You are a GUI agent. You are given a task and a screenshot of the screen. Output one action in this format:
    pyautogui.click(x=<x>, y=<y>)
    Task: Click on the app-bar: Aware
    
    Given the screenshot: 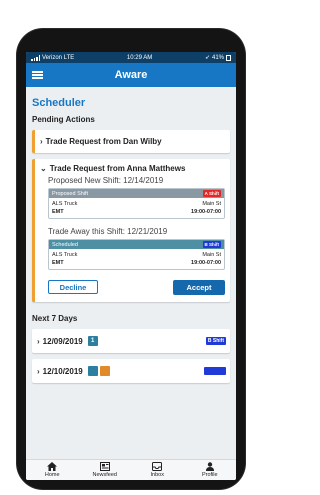 What is the action you would take?
    pyautogui.click(x=131, y=75)
    